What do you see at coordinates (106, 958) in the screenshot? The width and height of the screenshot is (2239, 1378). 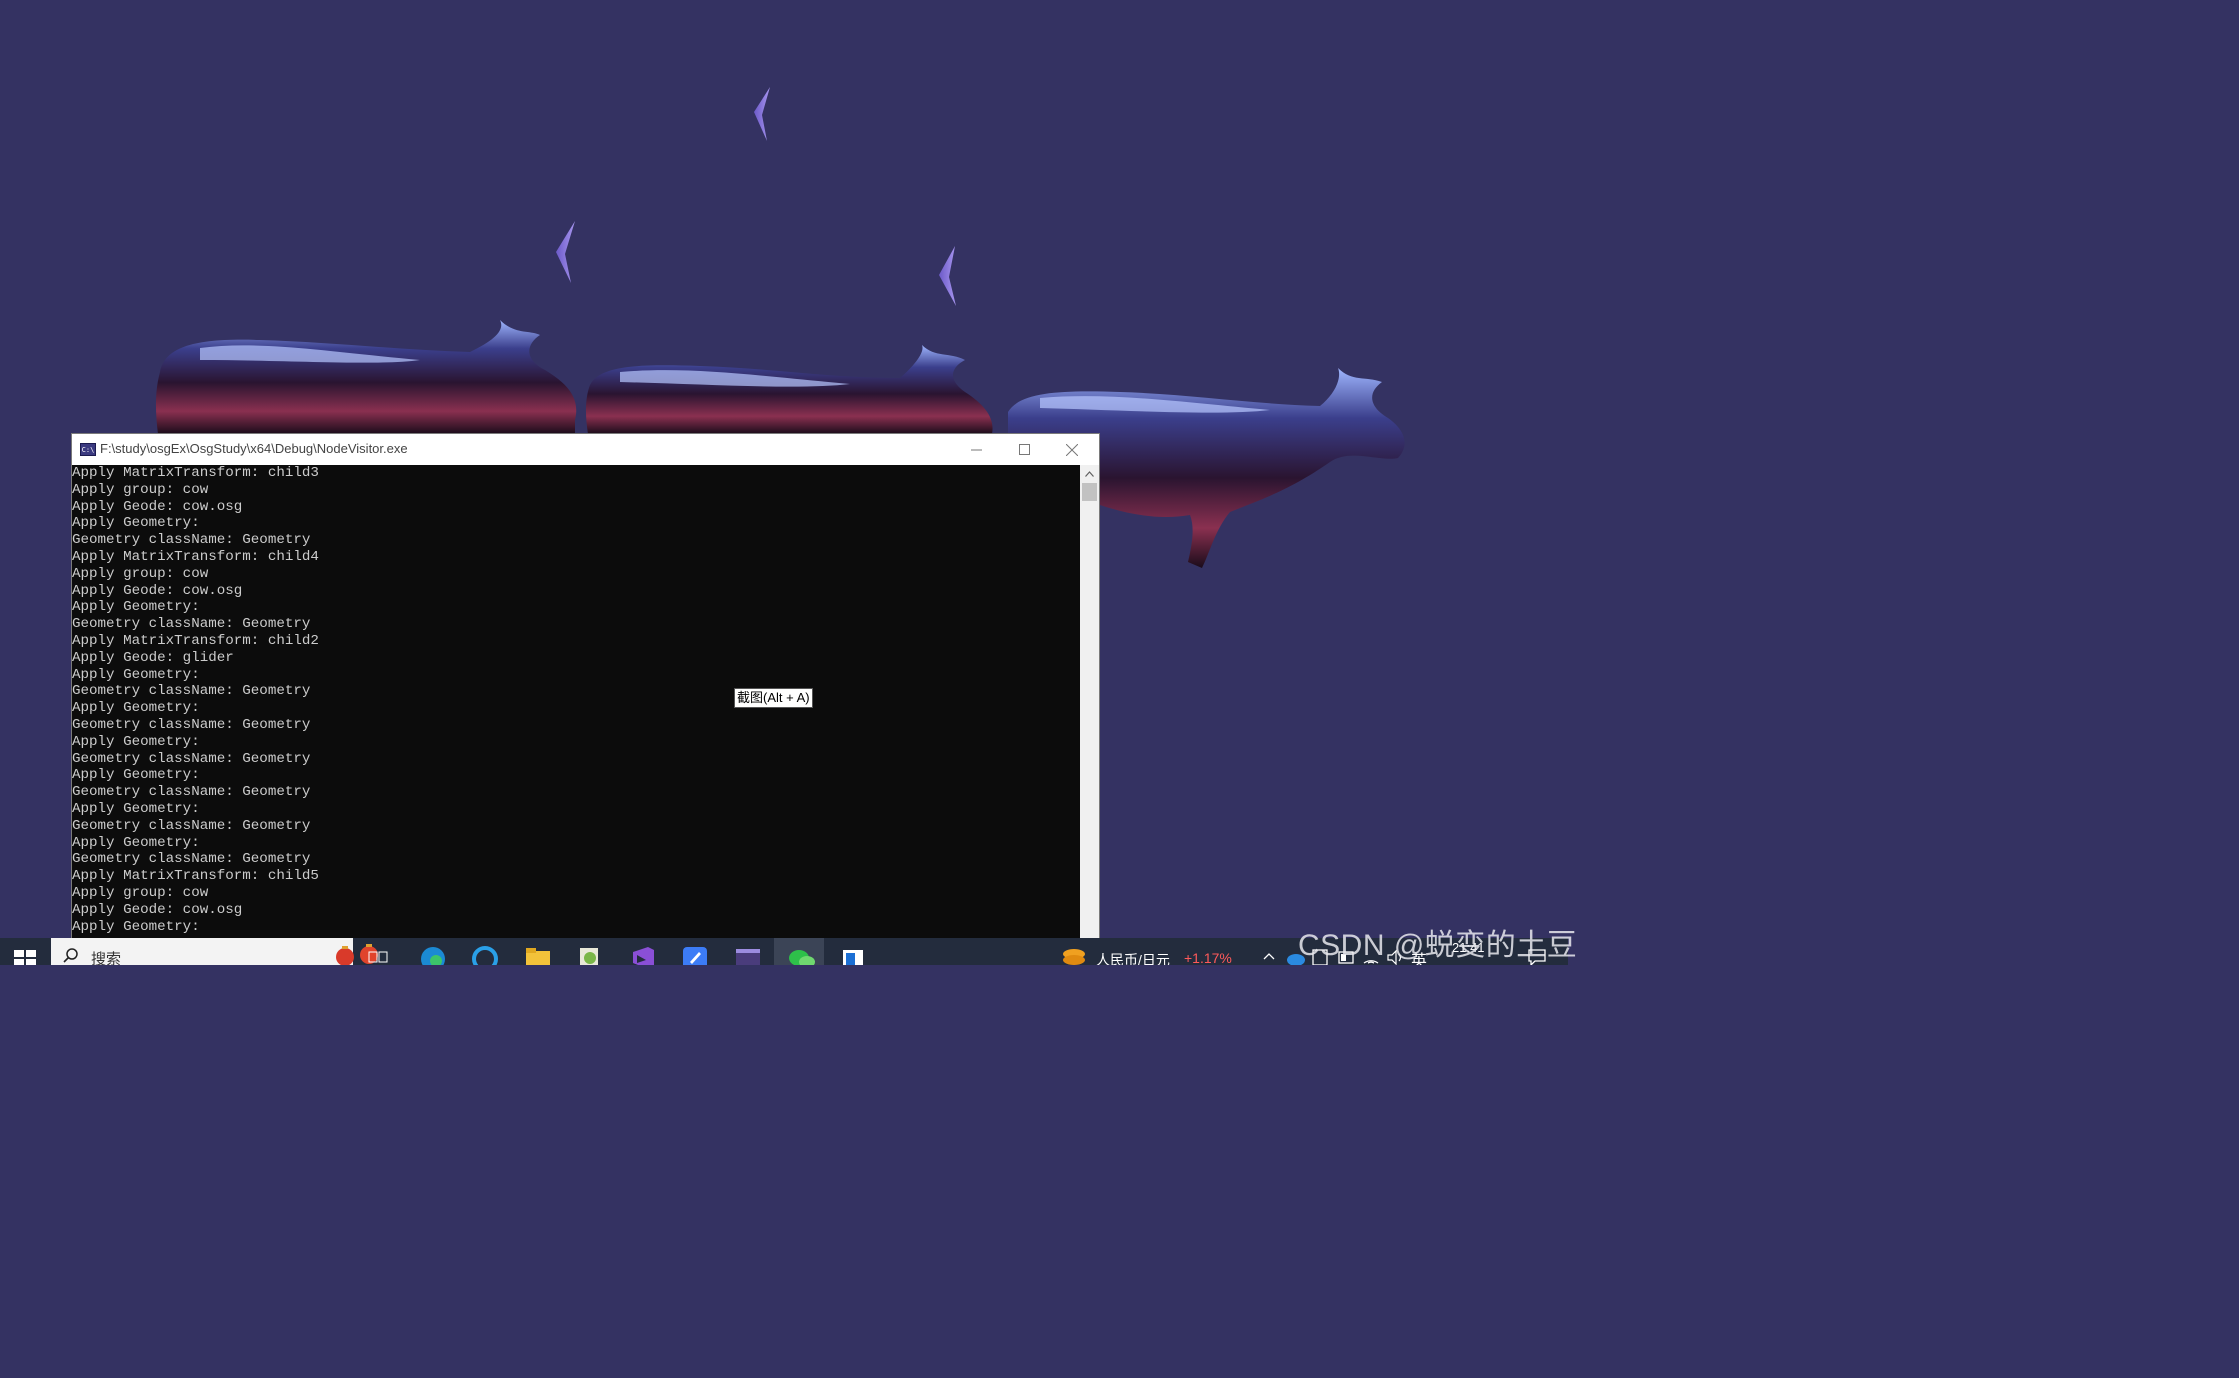 I see `search-placeholder: 搜索` at bounding box center [106, 958].